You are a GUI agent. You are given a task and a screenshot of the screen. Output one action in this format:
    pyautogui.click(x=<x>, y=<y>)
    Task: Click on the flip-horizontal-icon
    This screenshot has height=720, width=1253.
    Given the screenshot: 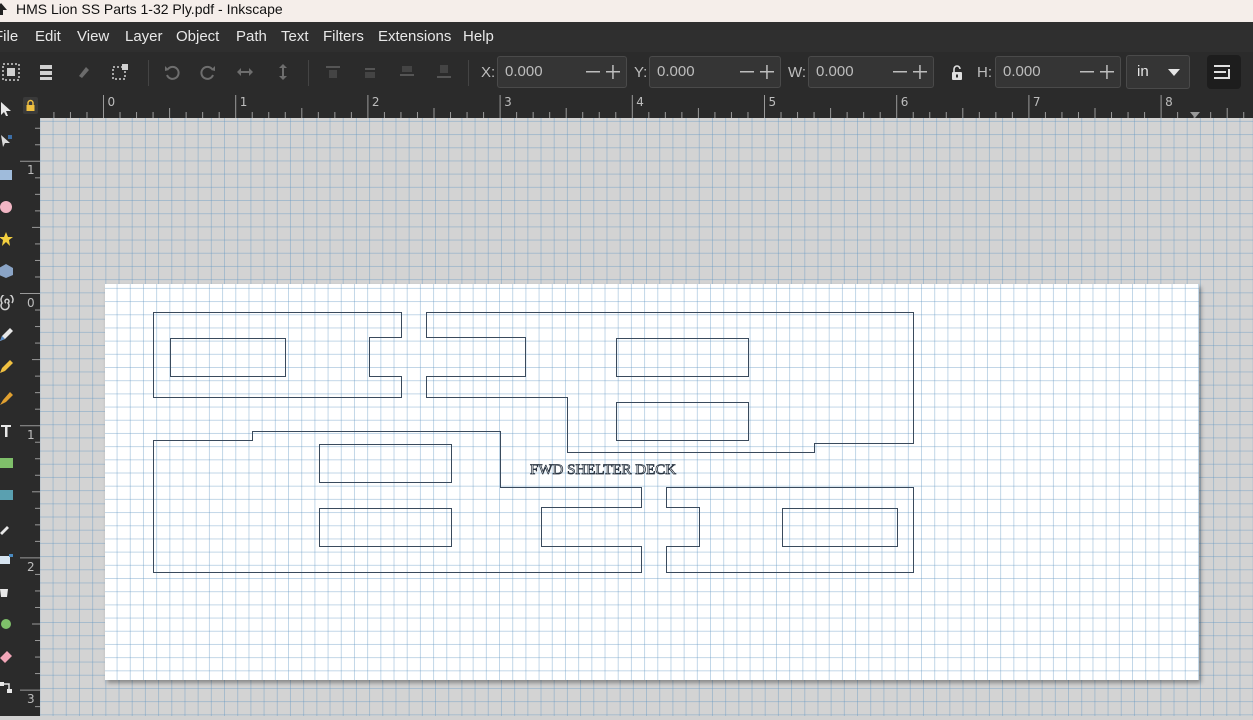 What is the action you would take?
    pyautogui.click(x=245, y=72)
    